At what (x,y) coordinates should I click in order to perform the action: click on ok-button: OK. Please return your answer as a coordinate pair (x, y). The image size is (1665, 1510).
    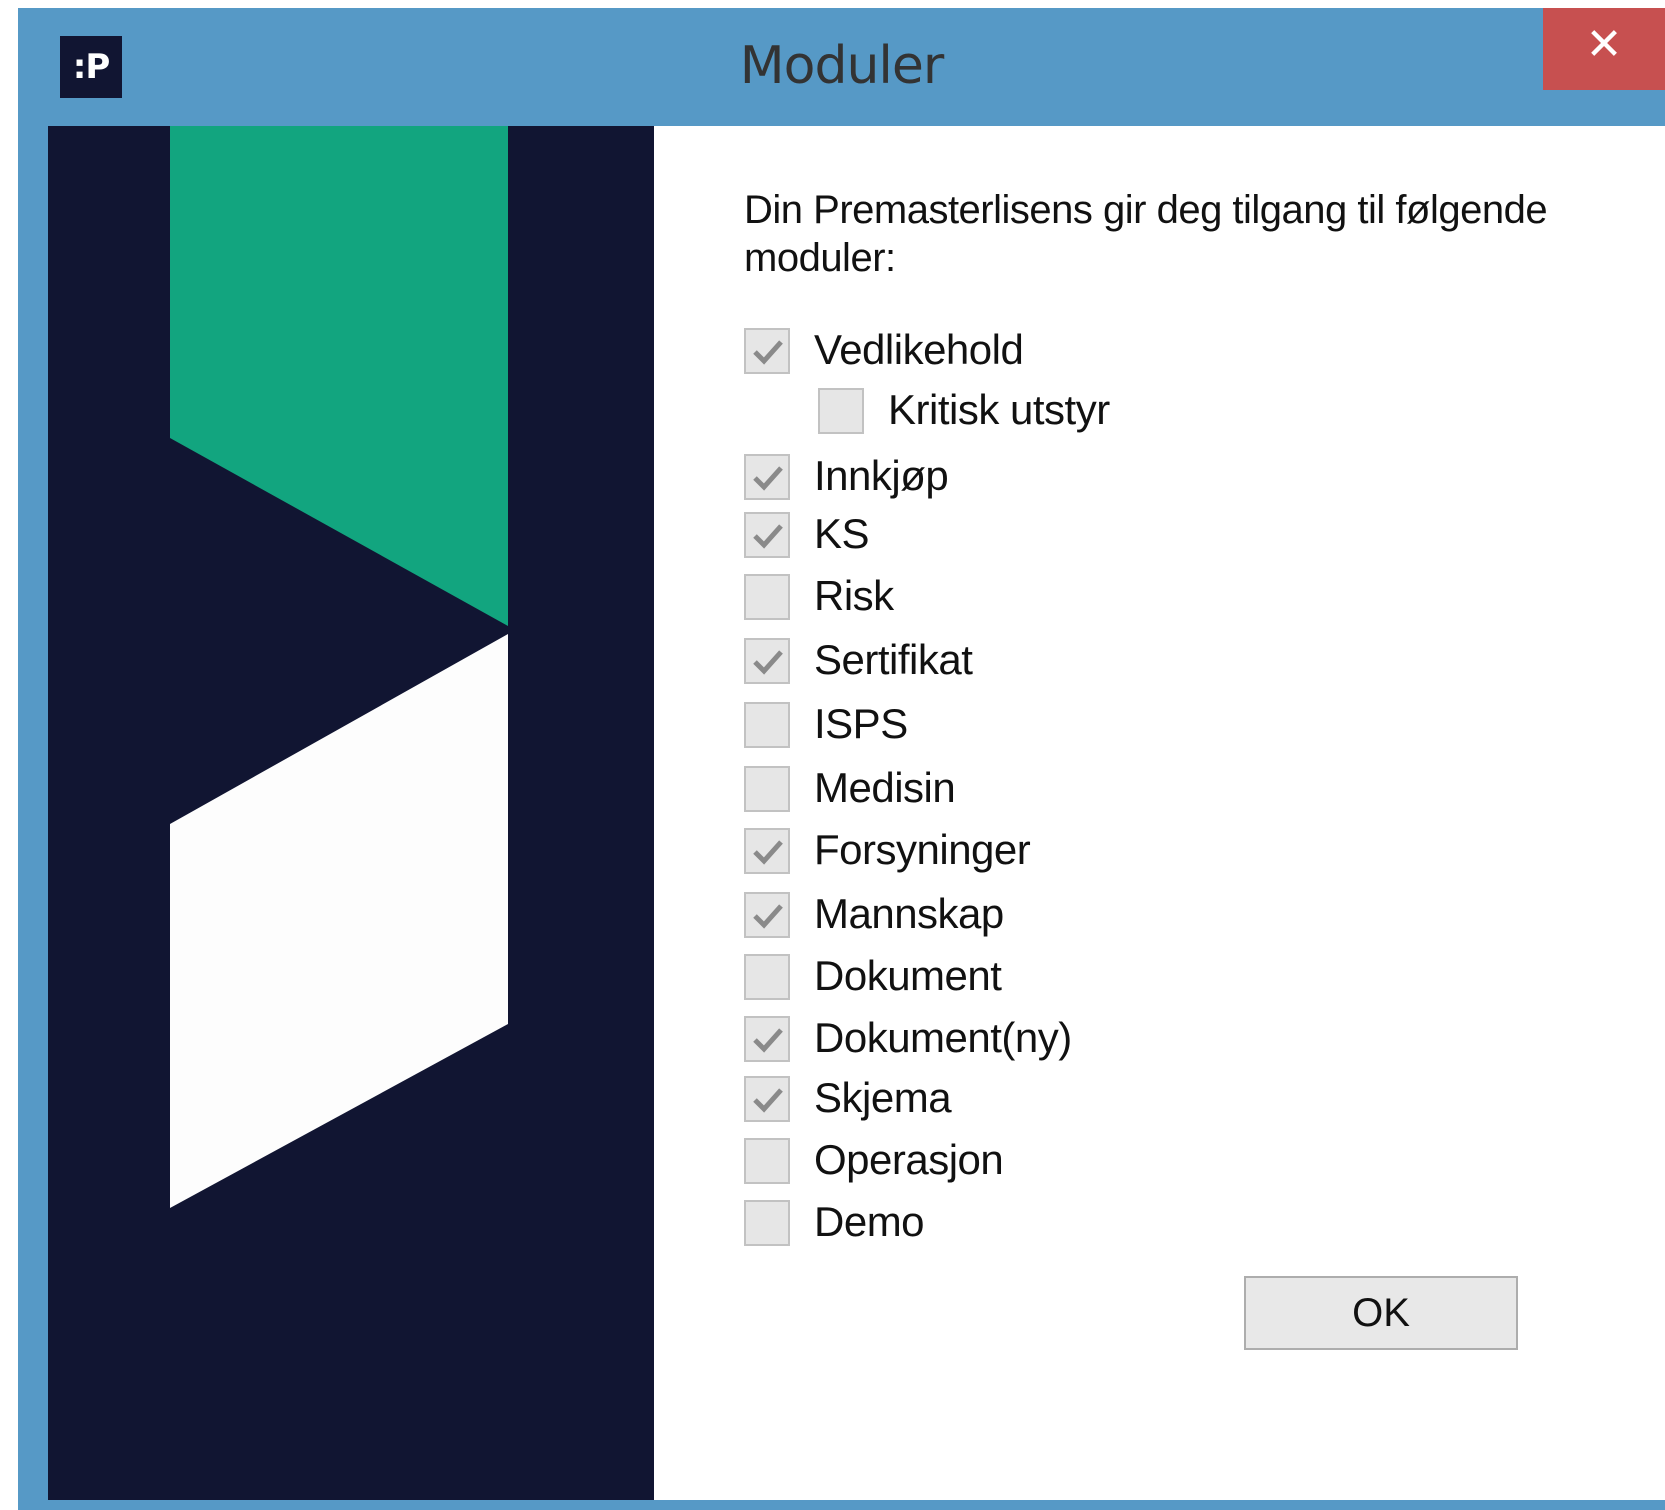
    Looking at the image, I should click on (1381, 1313).